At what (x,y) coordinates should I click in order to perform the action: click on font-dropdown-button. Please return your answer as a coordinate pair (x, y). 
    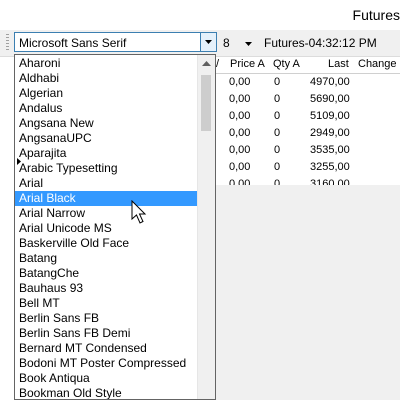
    Looking at the image, I should click on (208, 42).